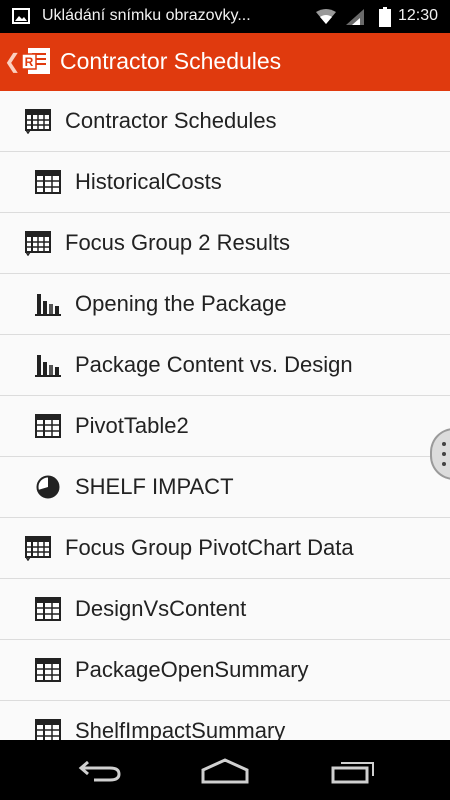  I want to click on list-item: Focus Group 2 Results, so click(225, 243).